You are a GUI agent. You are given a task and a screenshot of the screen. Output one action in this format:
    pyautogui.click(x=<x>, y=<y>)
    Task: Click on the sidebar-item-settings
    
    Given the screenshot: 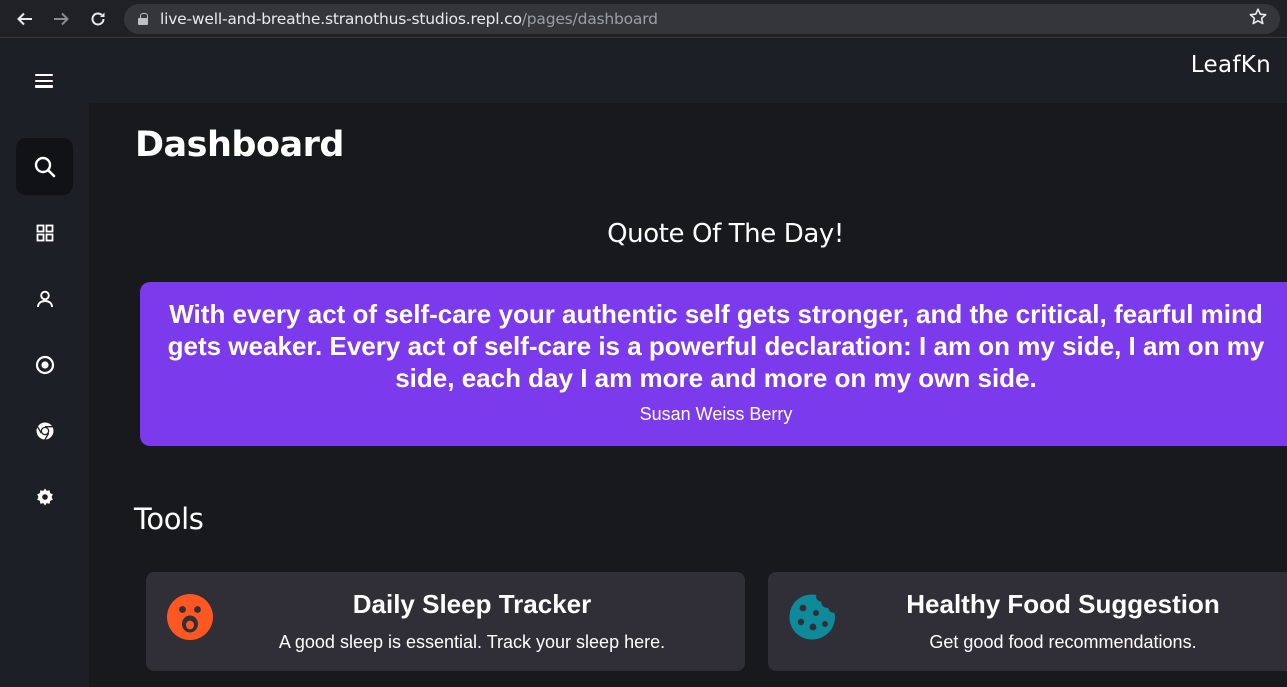 What is the action you would take?
    pyautogui.click(x=44, y=496)
    